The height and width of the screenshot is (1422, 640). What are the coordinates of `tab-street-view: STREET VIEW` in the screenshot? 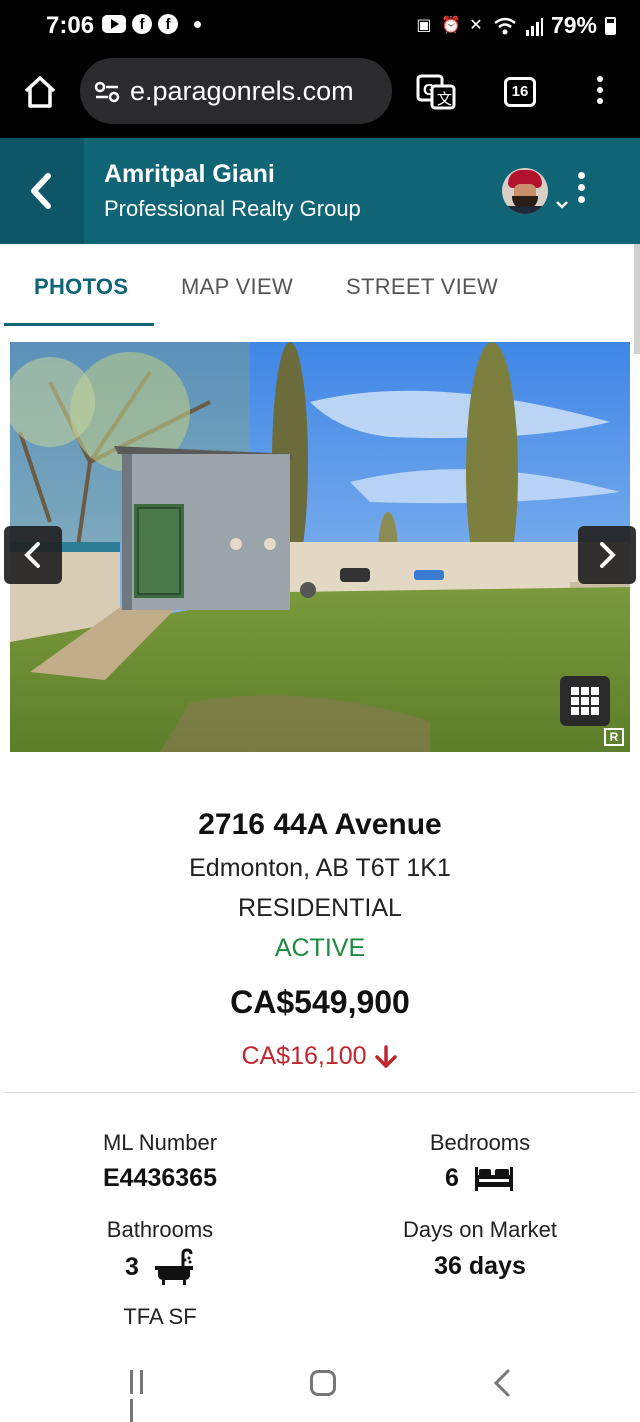 It's located at (422, 287).